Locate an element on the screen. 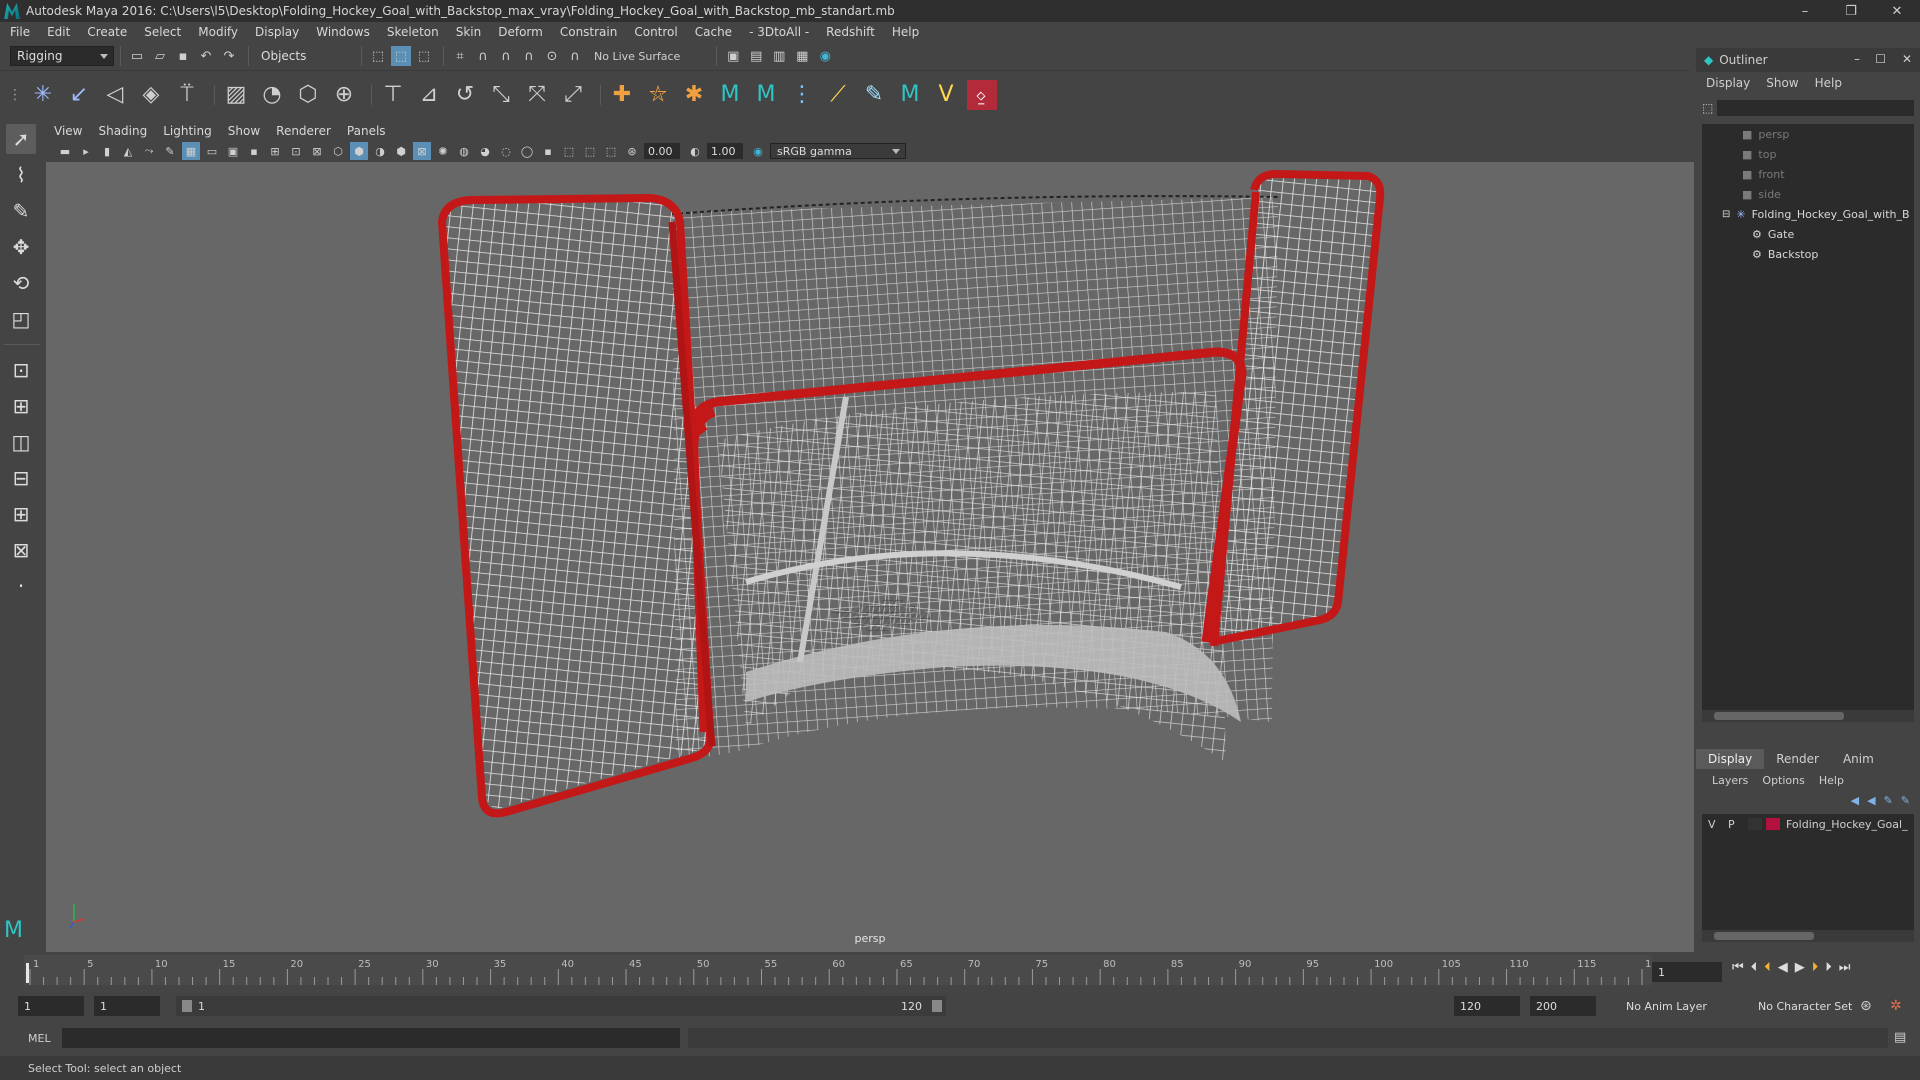  layer-menu-help: Help is located at coordinates (1831, 780).